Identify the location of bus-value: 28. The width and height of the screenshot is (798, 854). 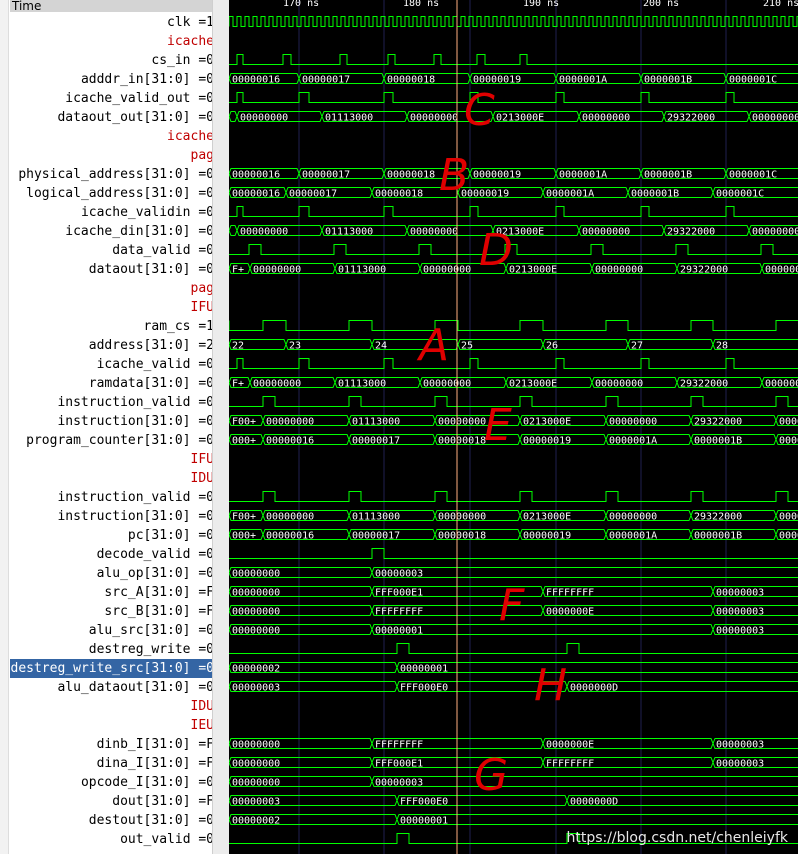
(722, 346).